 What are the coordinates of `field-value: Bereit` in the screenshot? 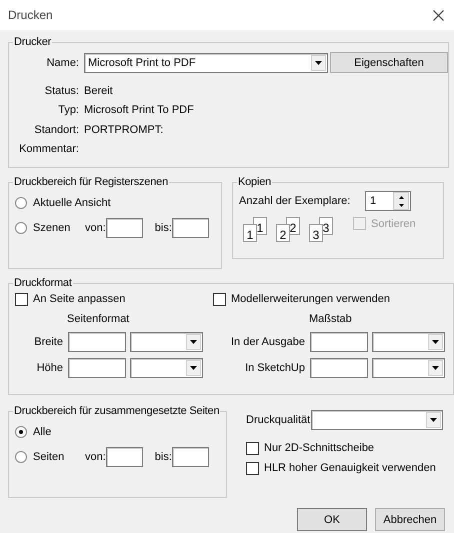 It's located at (98, 90).